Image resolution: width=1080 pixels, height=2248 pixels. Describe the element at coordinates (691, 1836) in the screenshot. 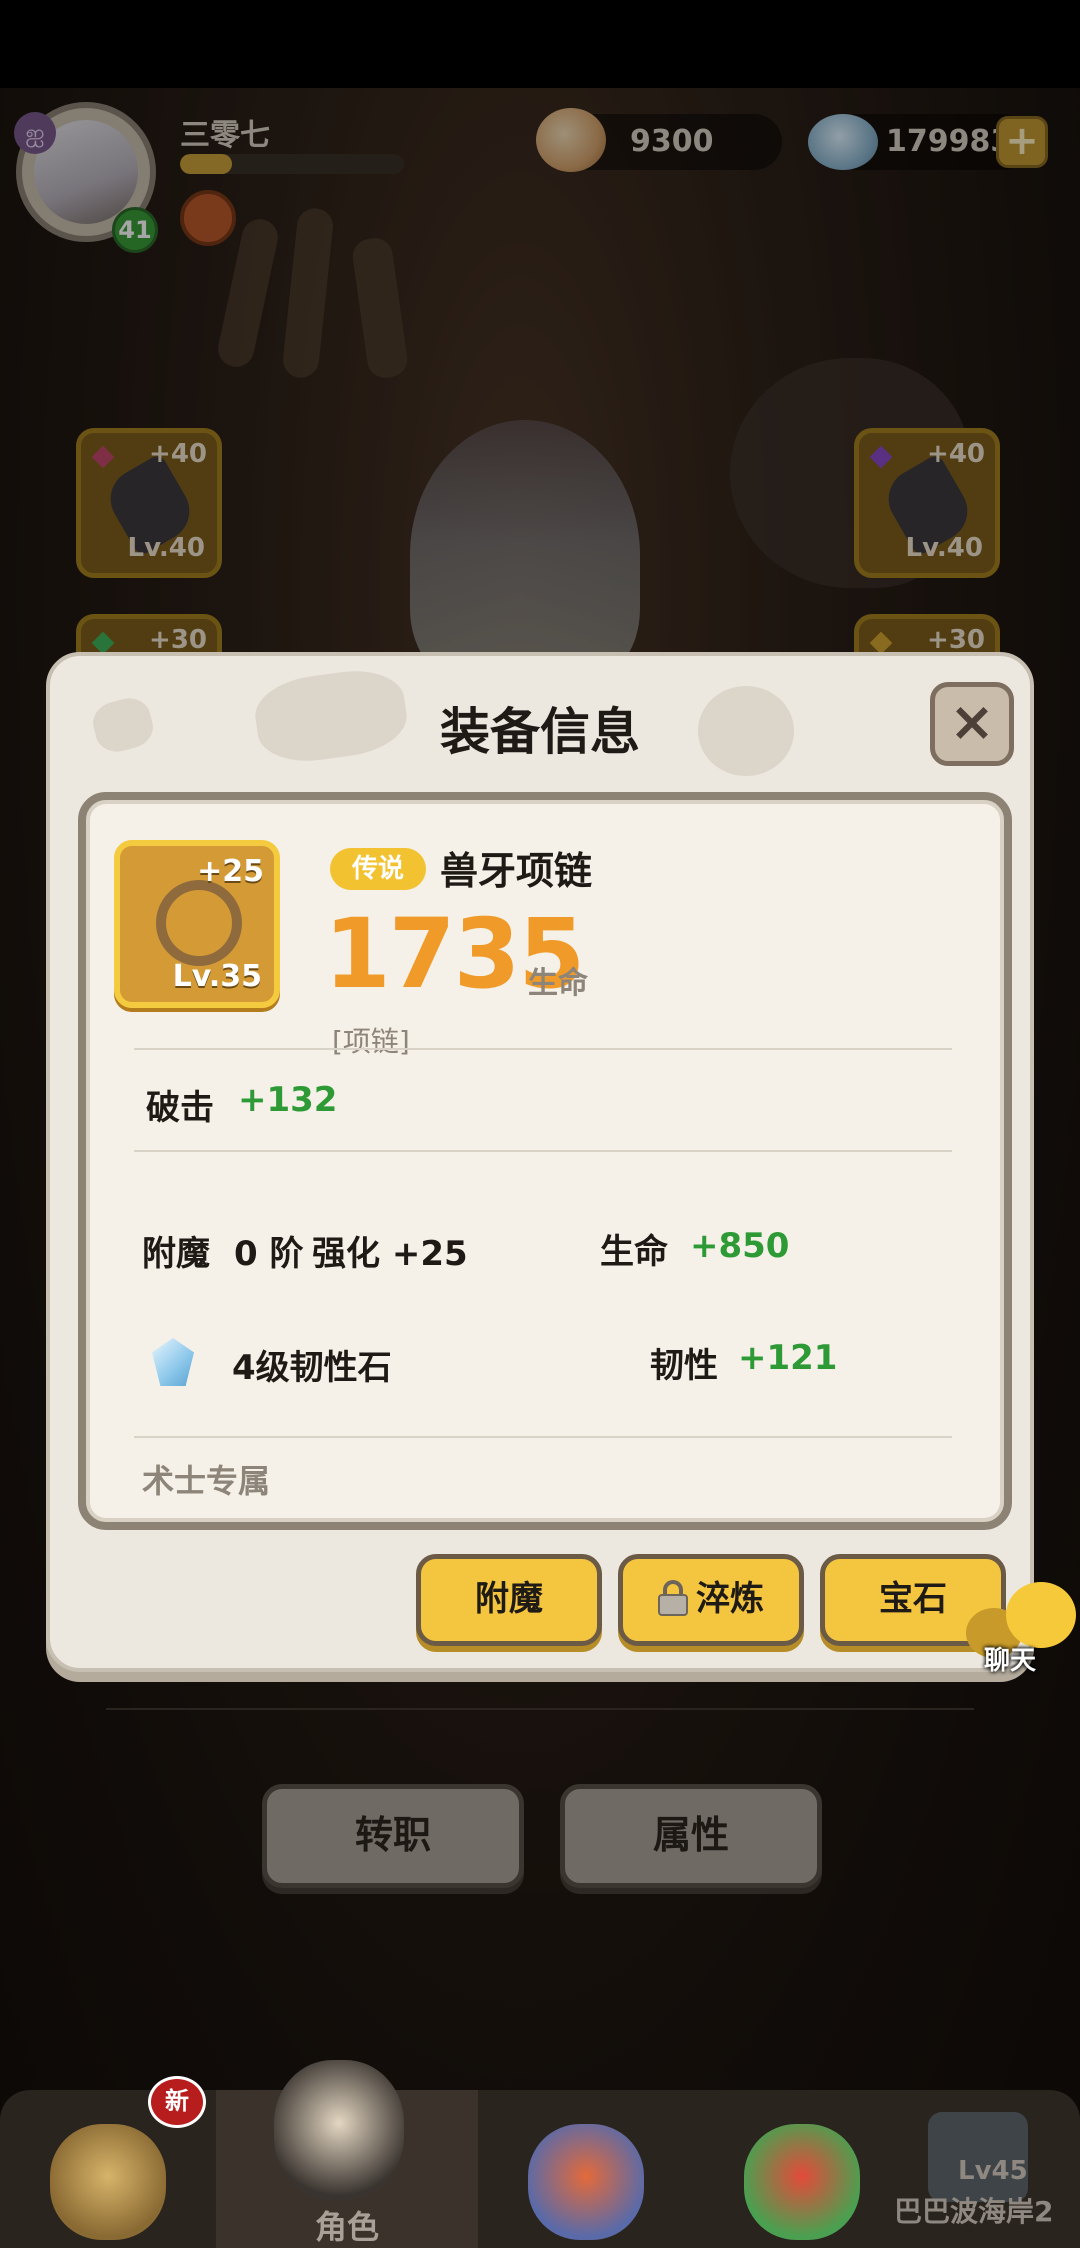

I see `attributes-button: 属性` at that location.